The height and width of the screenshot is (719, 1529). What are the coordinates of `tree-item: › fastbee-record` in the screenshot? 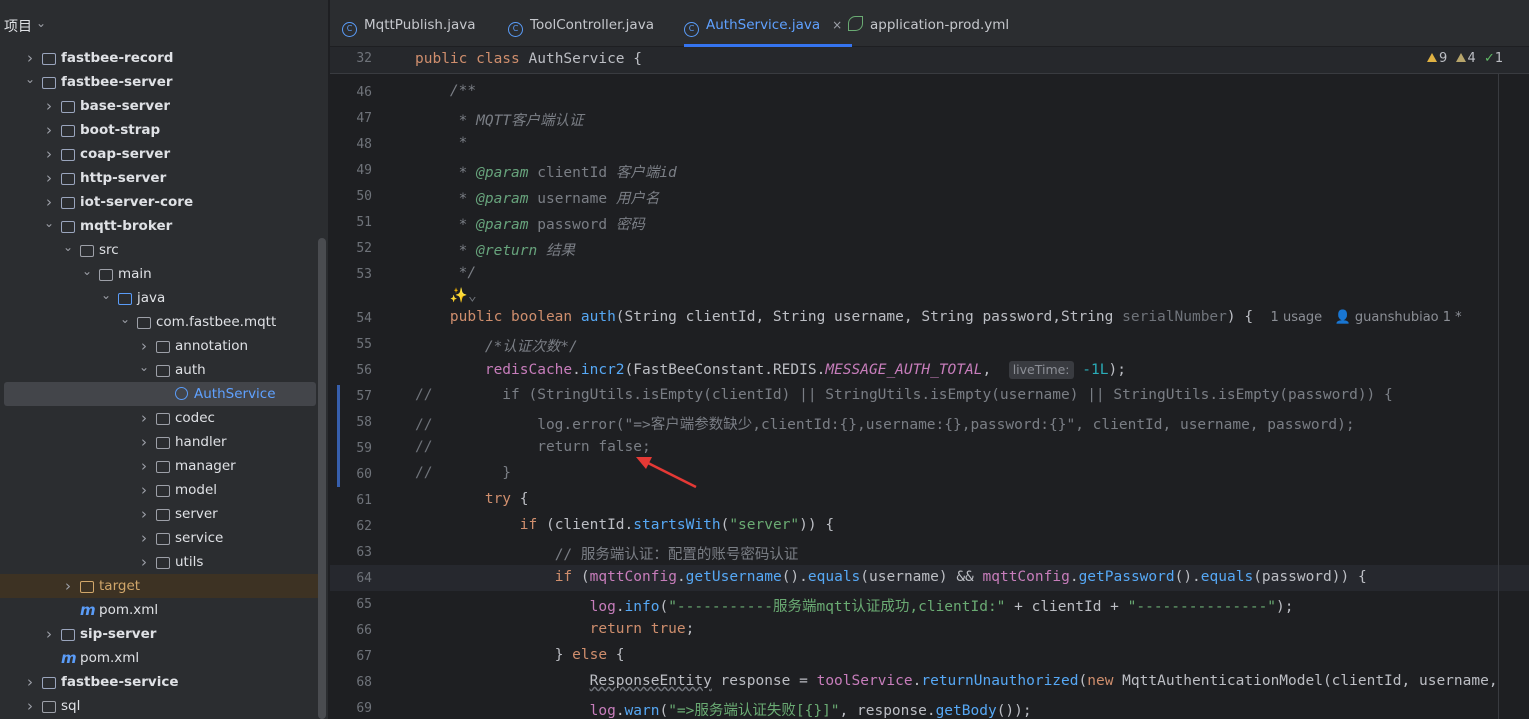 It's located at (160, 58).